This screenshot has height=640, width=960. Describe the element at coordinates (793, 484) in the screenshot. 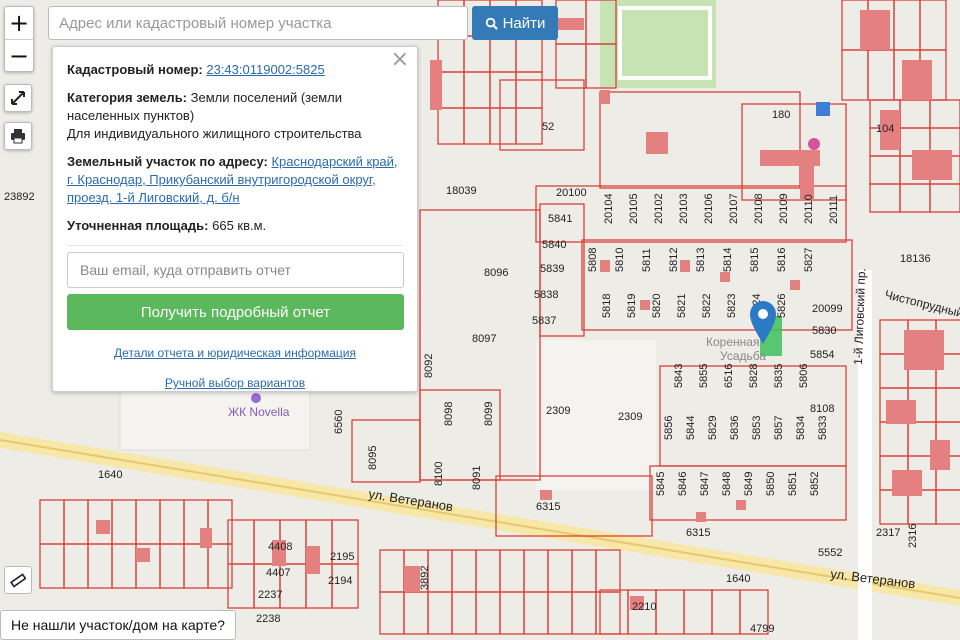

I see `parcel-label: 5851` at that location.